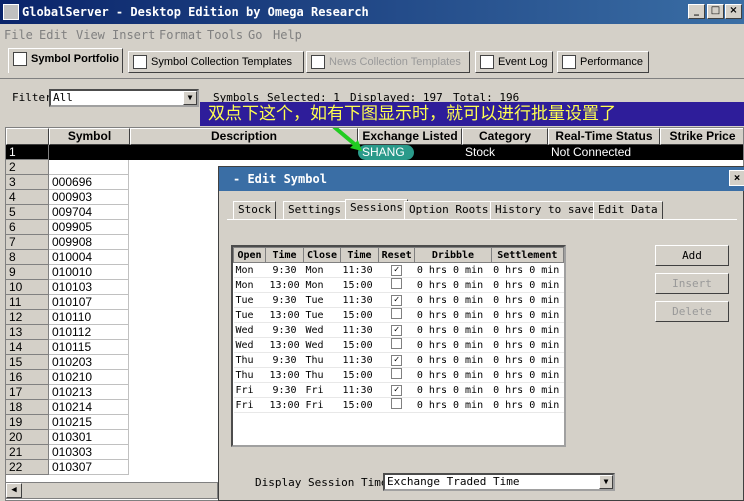 The image size is (744, 501). Describe the element at coordinates (733, 11) in the screenshot. I see `close-button: ×` at that location.